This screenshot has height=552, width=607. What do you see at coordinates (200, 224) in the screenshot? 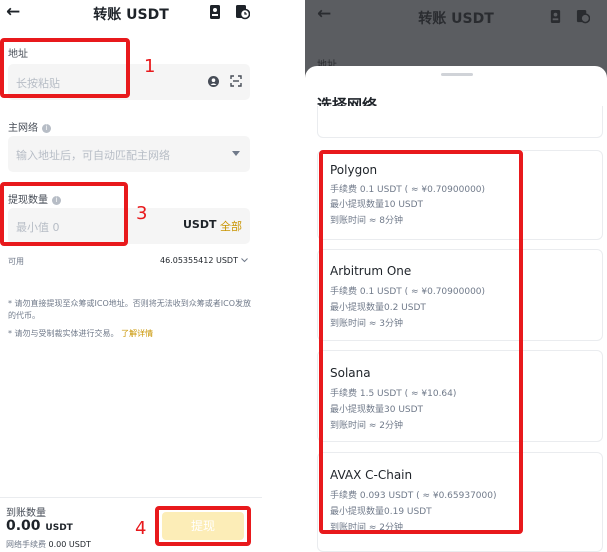
I see `amount-unit: USDT` at bounding box center [200, 224].